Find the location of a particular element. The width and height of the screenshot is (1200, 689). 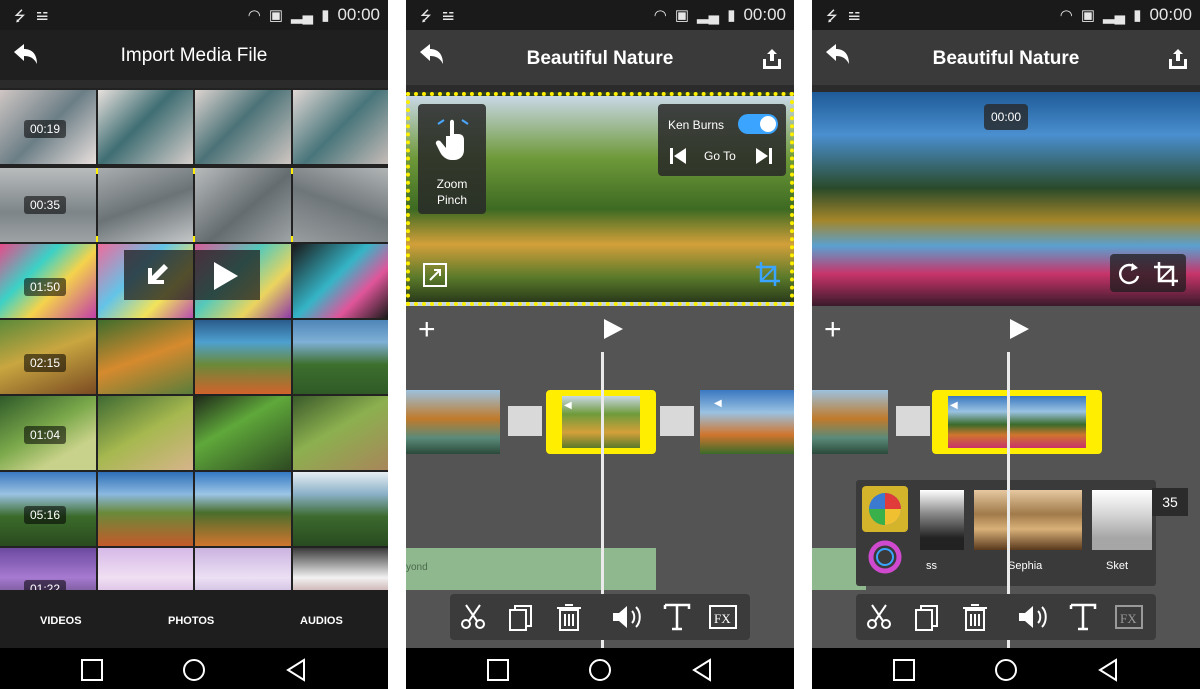

no-sim-icon: ▣ is located at coordinates (682, 15).